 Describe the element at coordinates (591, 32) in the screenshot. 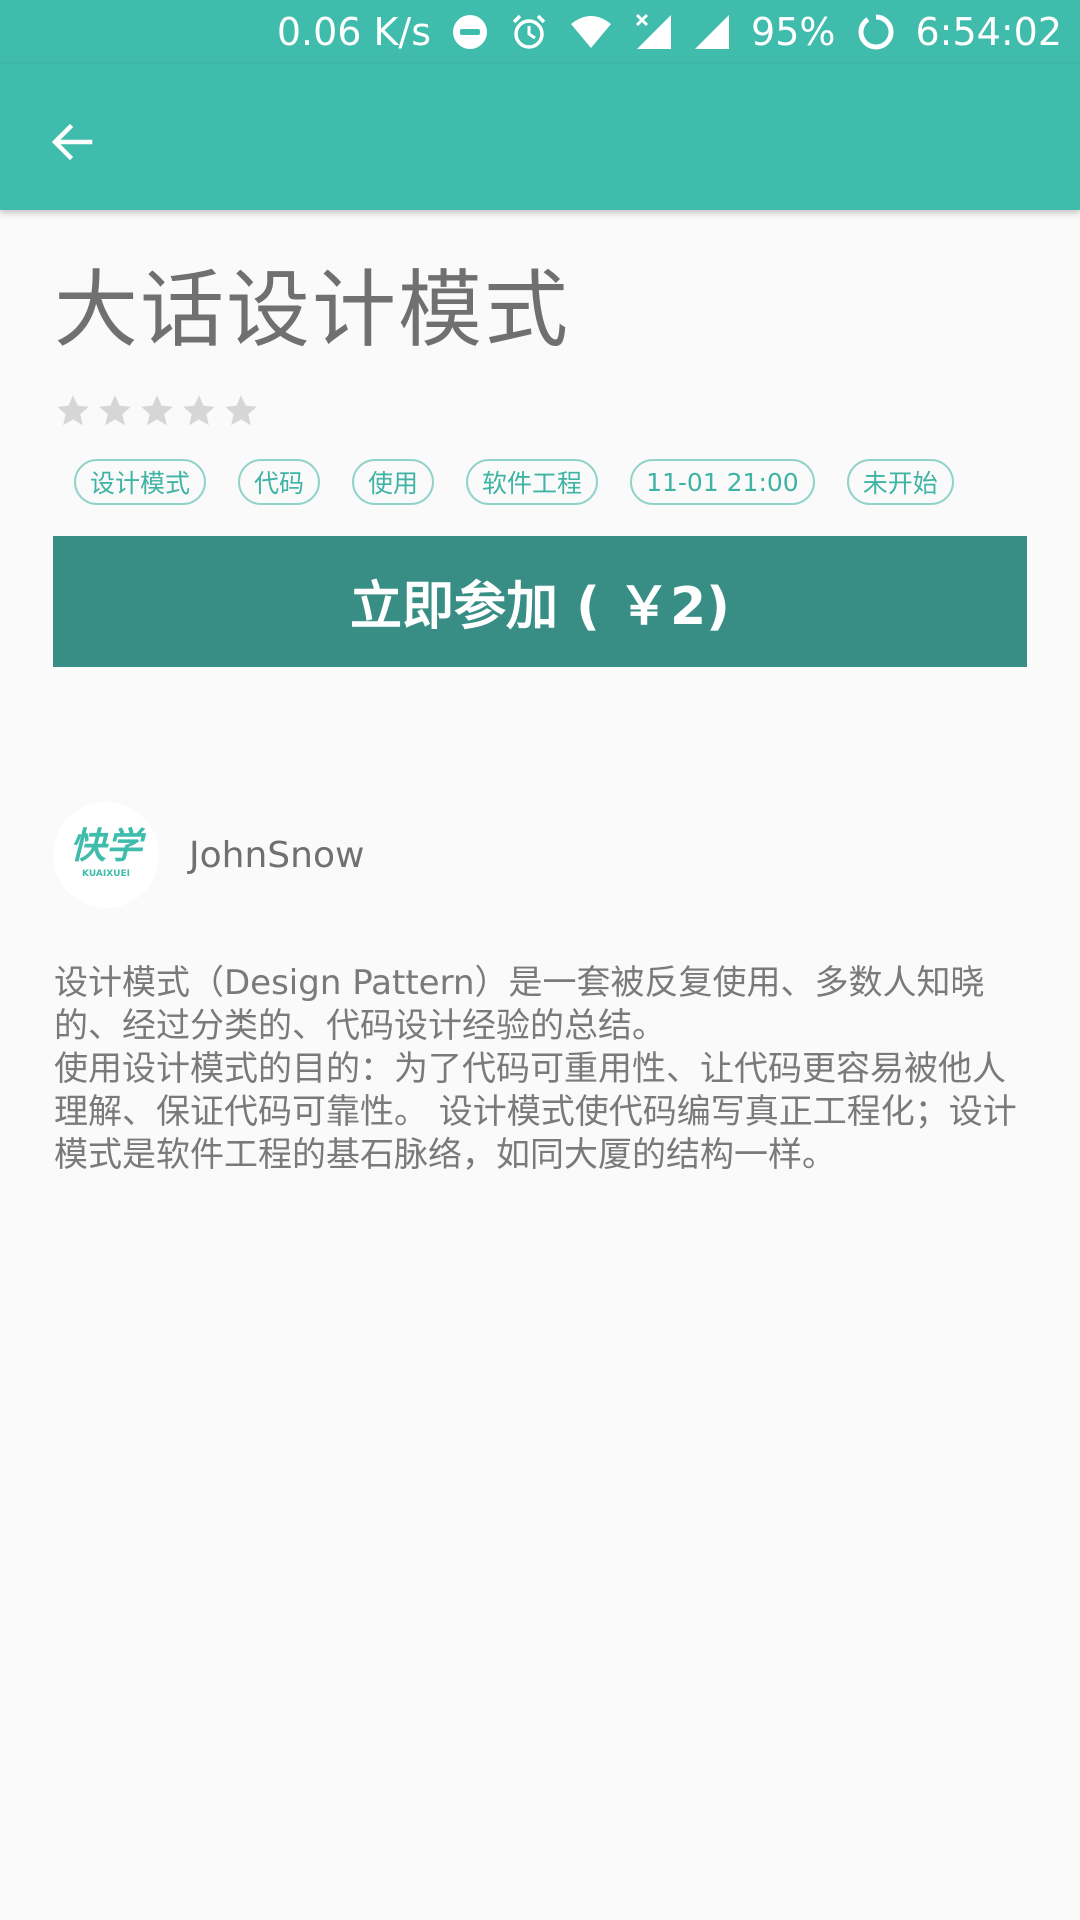

I see `wifi-icon` at that location.